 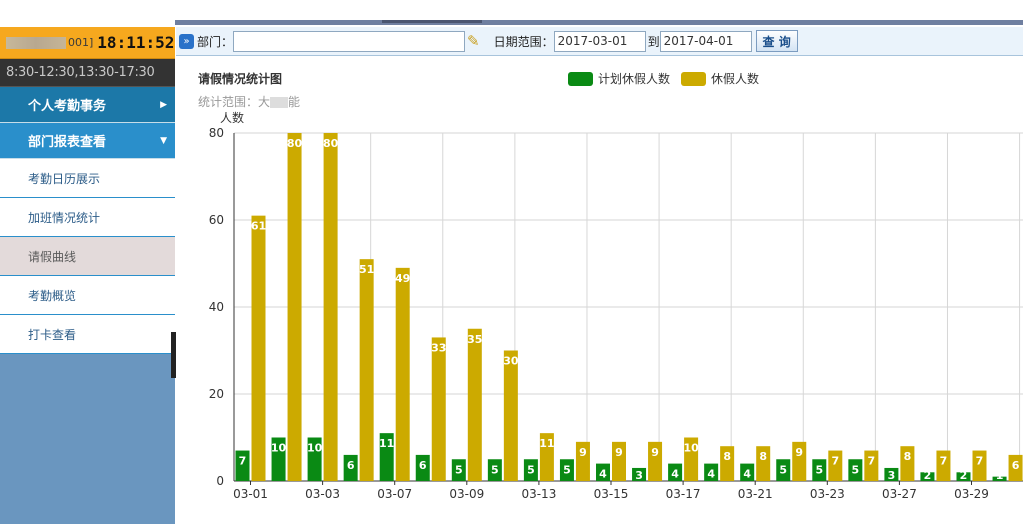 I want to click on user-name-redacted, so click(x=36, y=42).